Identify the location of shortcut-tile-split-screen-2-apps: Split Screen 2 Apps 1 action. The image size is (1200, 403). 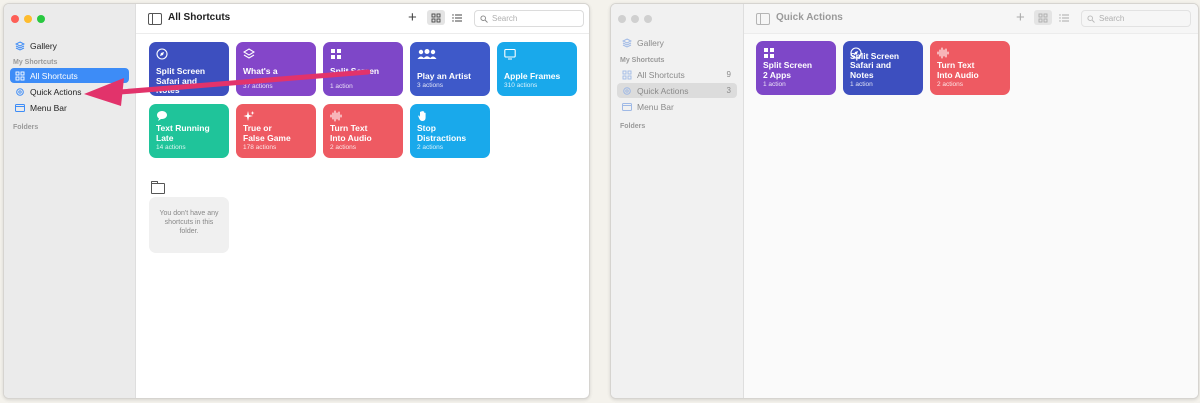
(796, 68).